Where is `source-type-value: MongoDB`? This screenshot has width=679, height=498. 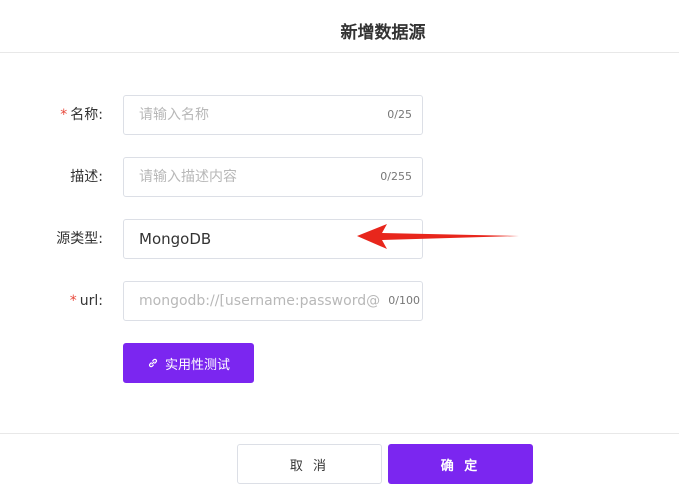 source-type-value: MongoDB is located at coordinates (175, 239).